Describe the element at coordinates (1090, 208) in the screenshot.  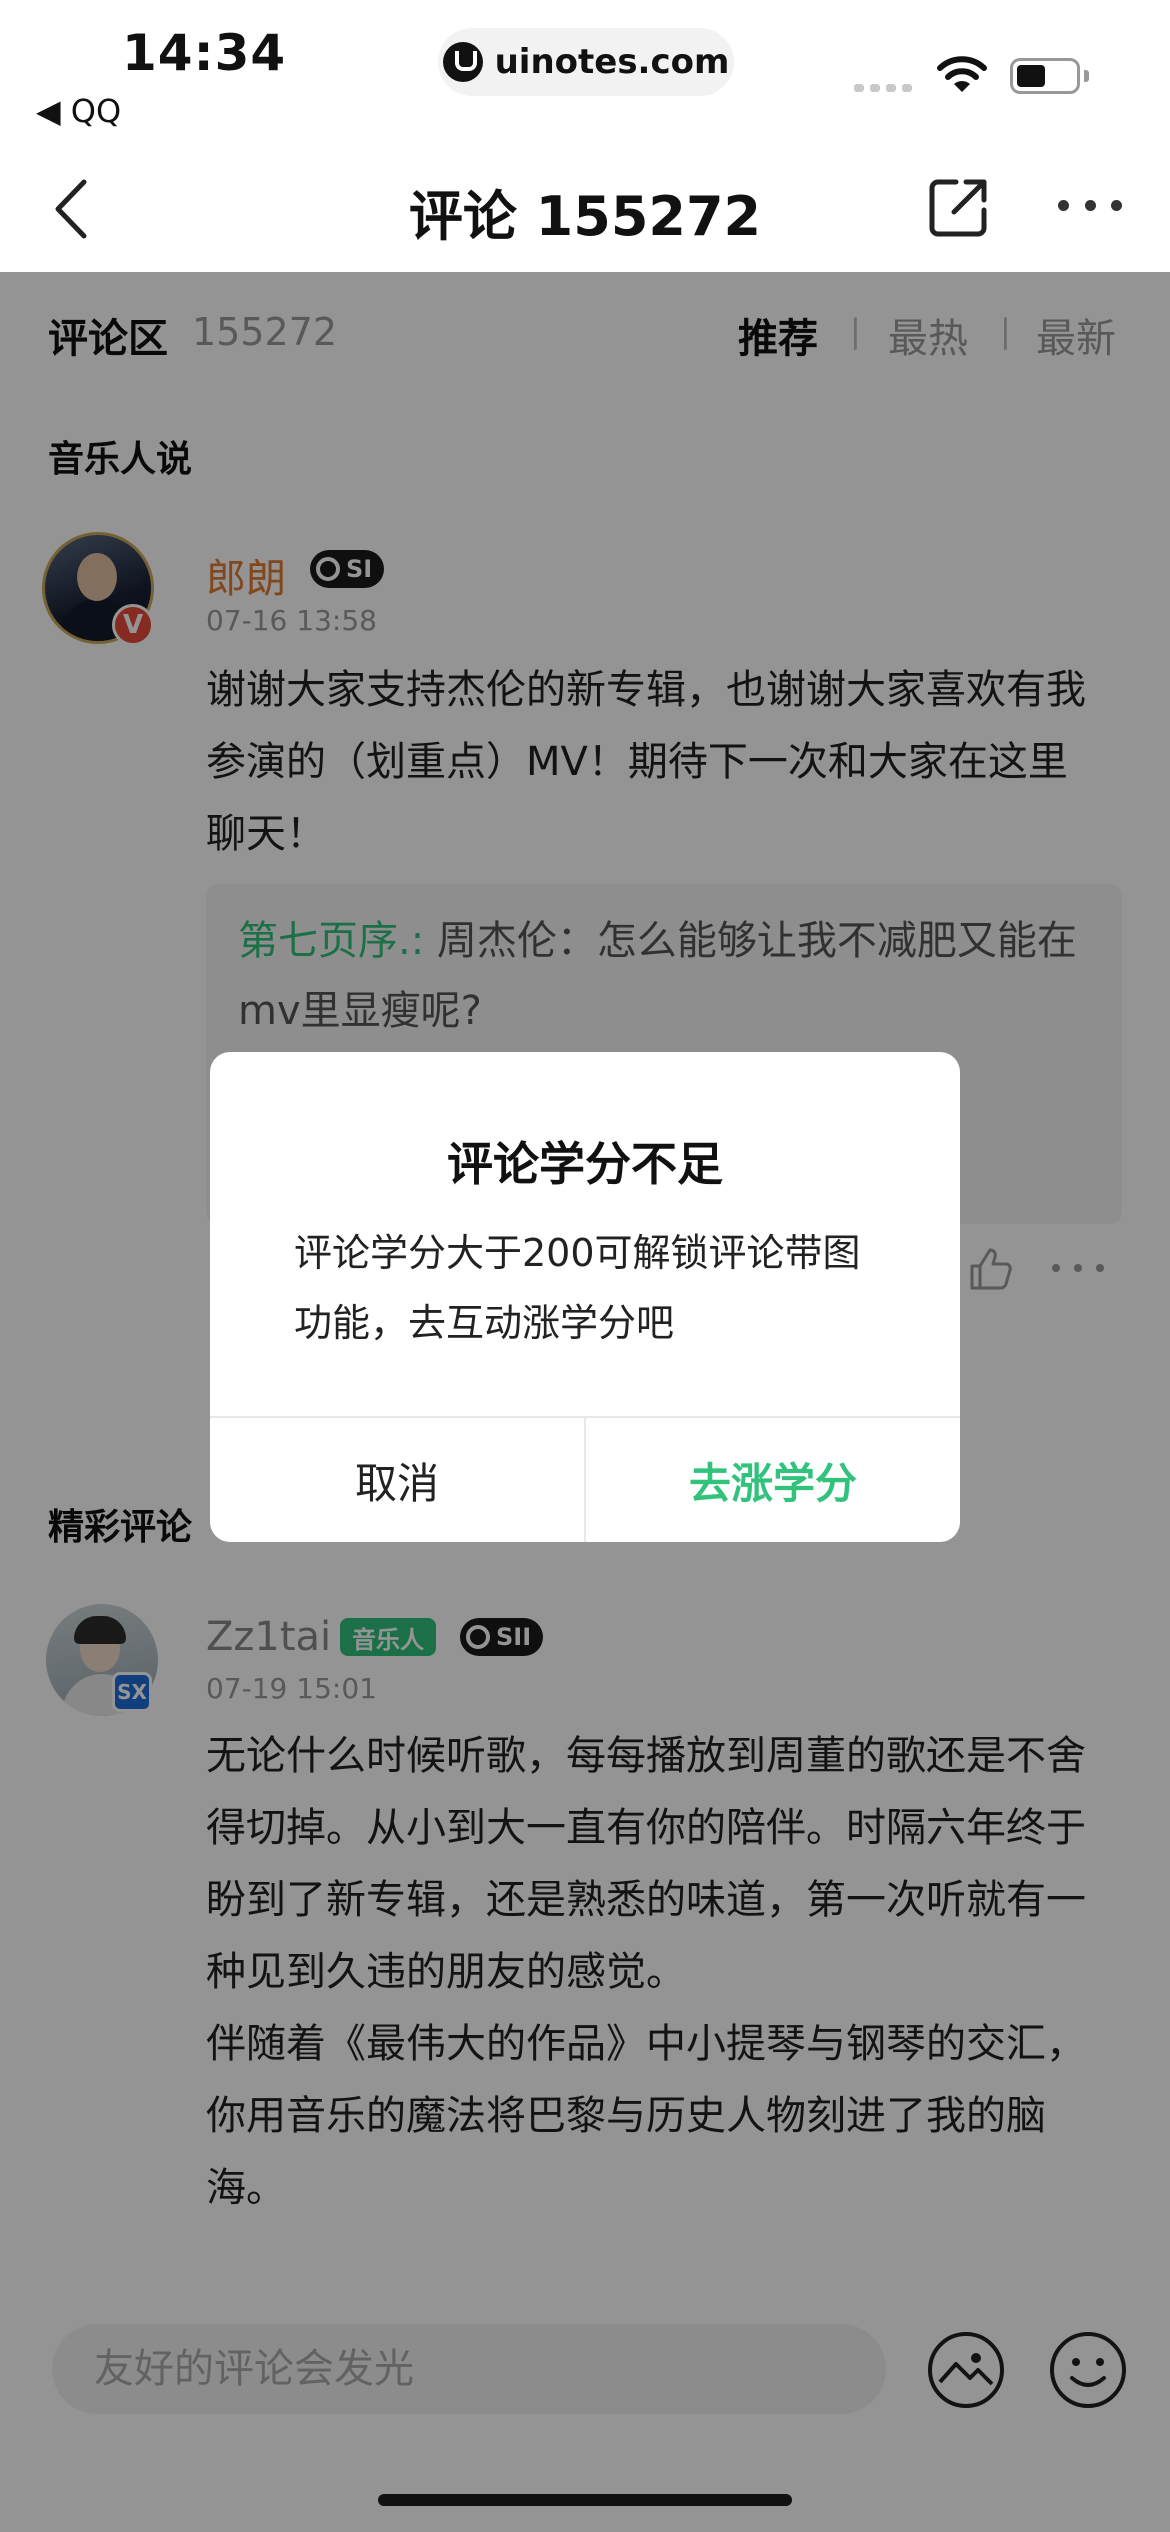
I see `more-icon` at that location.